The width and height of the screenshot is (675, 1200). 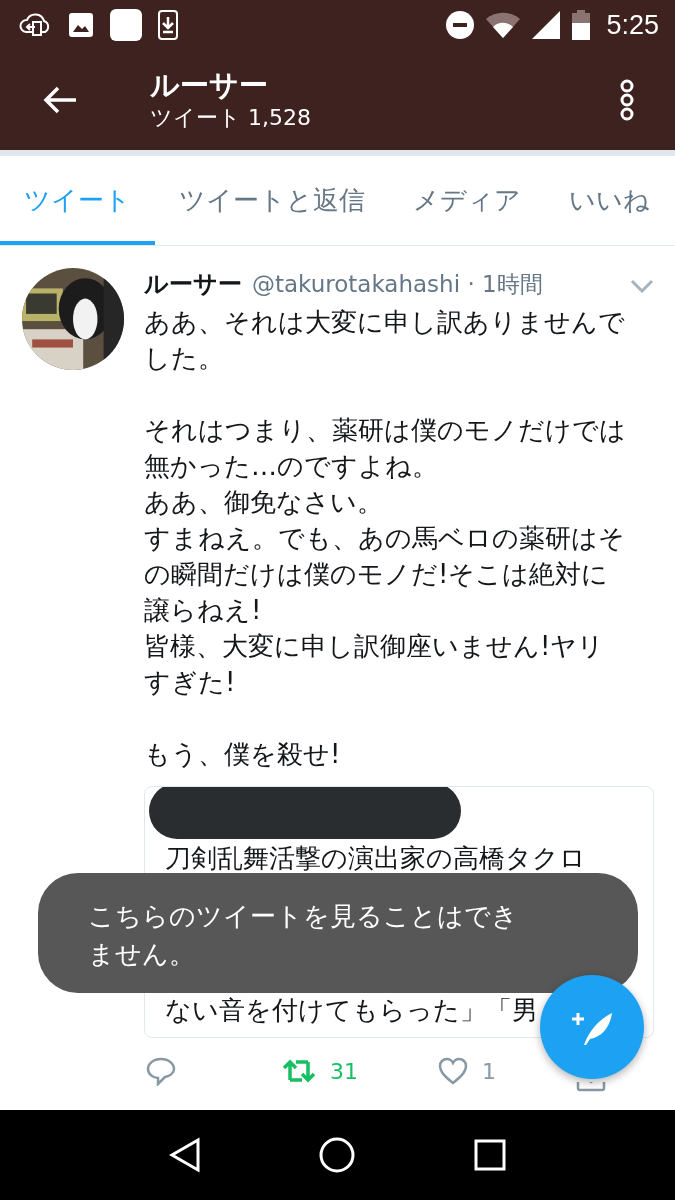 What do you see at coordinates (489, 1071) in the screenshot?
I see `like-count: 1` at bounding box center [489, 1071].